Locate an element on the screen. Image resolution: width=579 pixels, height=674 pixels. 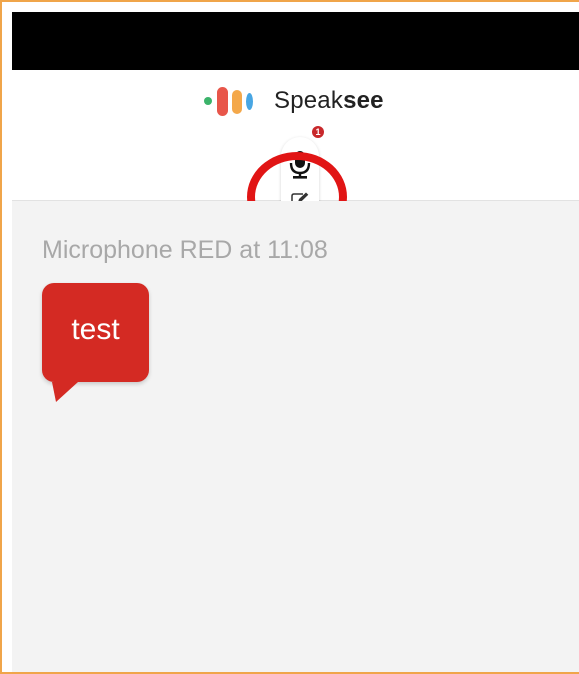
logo-mark is located at coordinates (237, 101).